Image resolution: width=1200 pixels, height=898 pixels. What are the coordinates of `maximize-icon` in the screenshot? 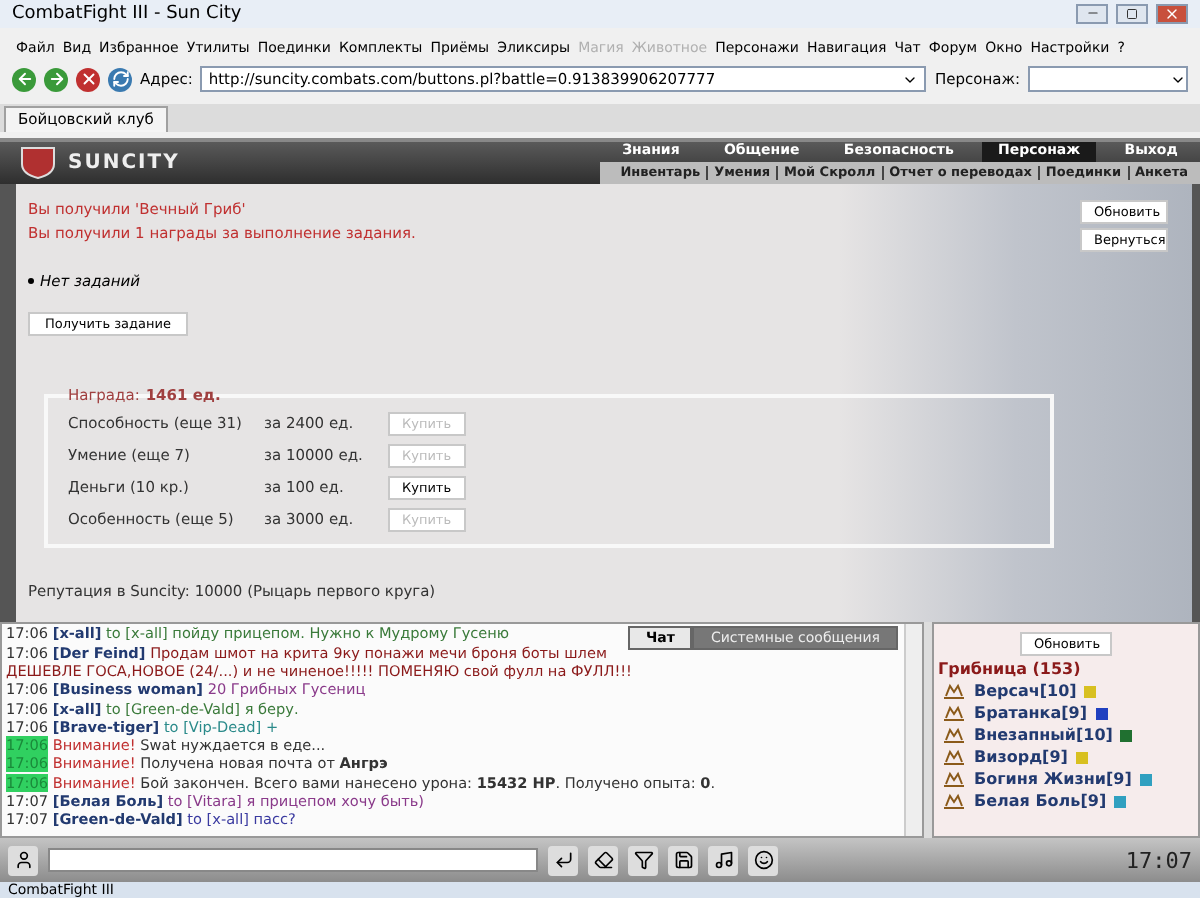 It's located at (1132, 13).